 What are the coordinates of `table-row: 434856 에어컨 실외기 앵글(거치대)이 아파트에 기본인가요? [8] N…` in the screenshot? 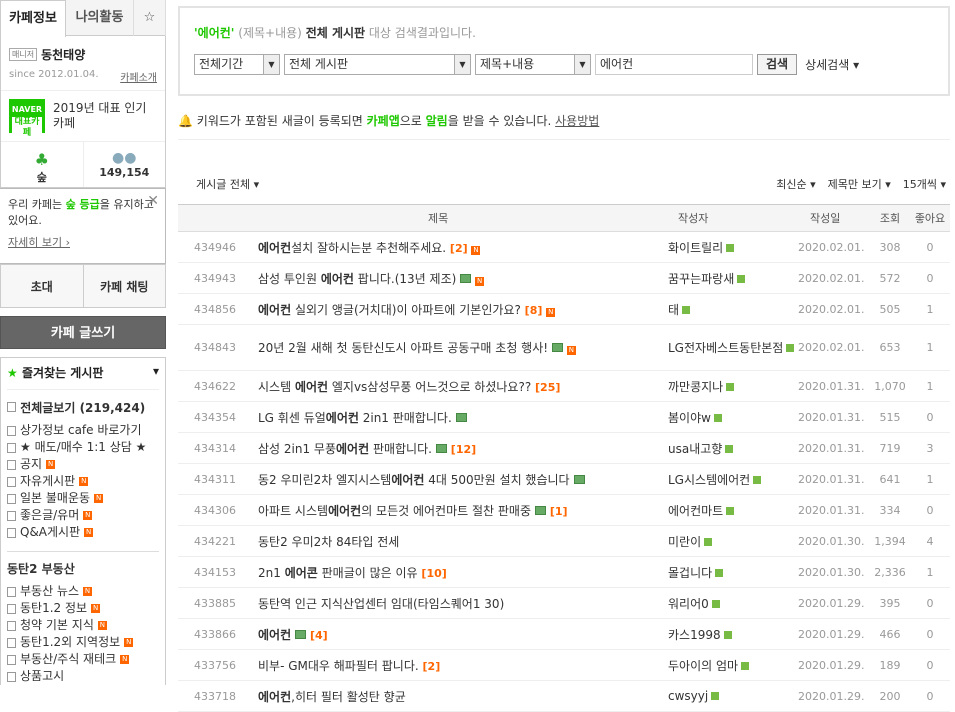 It's located at (564, 309).